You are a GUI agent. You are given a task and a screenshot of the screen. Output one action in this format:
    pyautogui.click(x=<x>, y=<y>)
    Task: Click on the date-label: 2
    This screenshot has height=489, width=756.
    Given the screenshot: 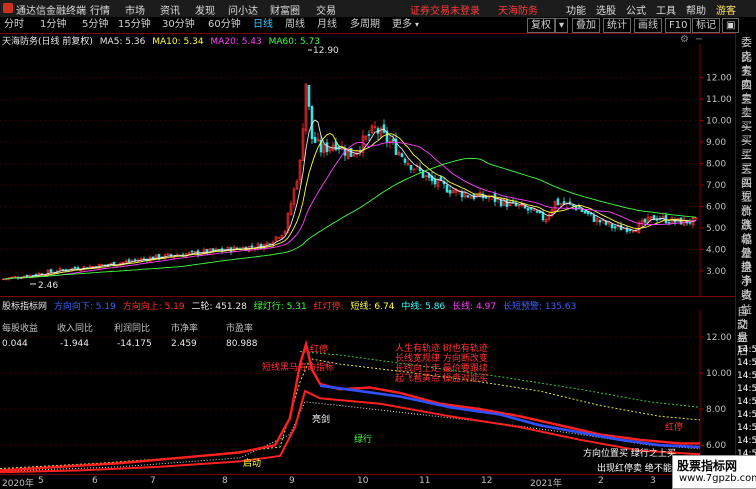 What is the action you would take?
    pyautogui.click(x=601, y=481)
    